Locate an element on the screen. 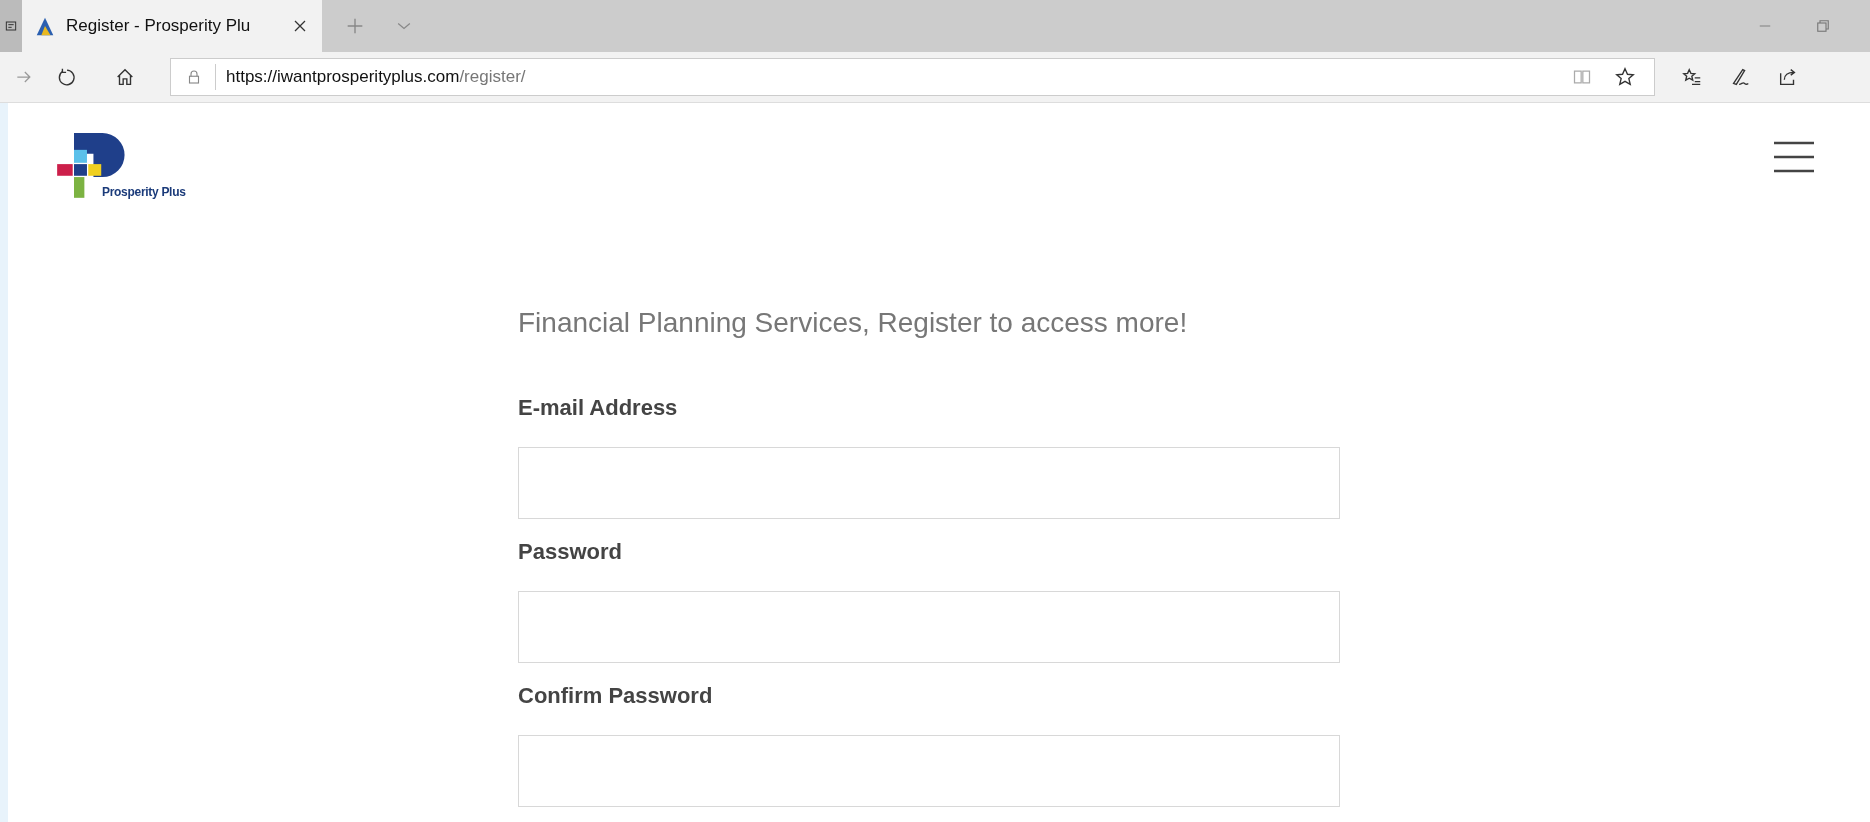 Image resolution: width=1870 pixels, height=822 pixels. logo-text: Prosperity Plus is located at coordinates (143, 192).